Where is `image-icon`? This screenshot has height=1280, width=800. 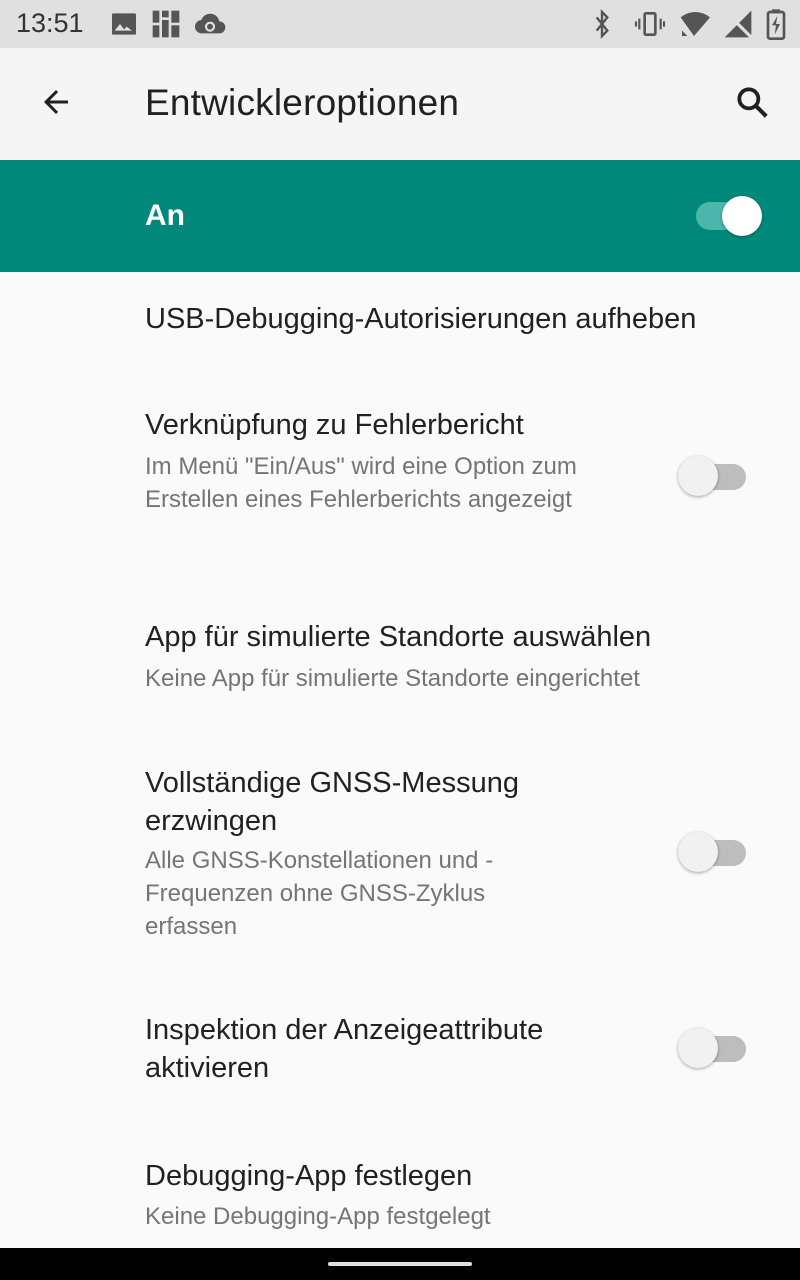
image-icon is located at coordinates (124, 24).